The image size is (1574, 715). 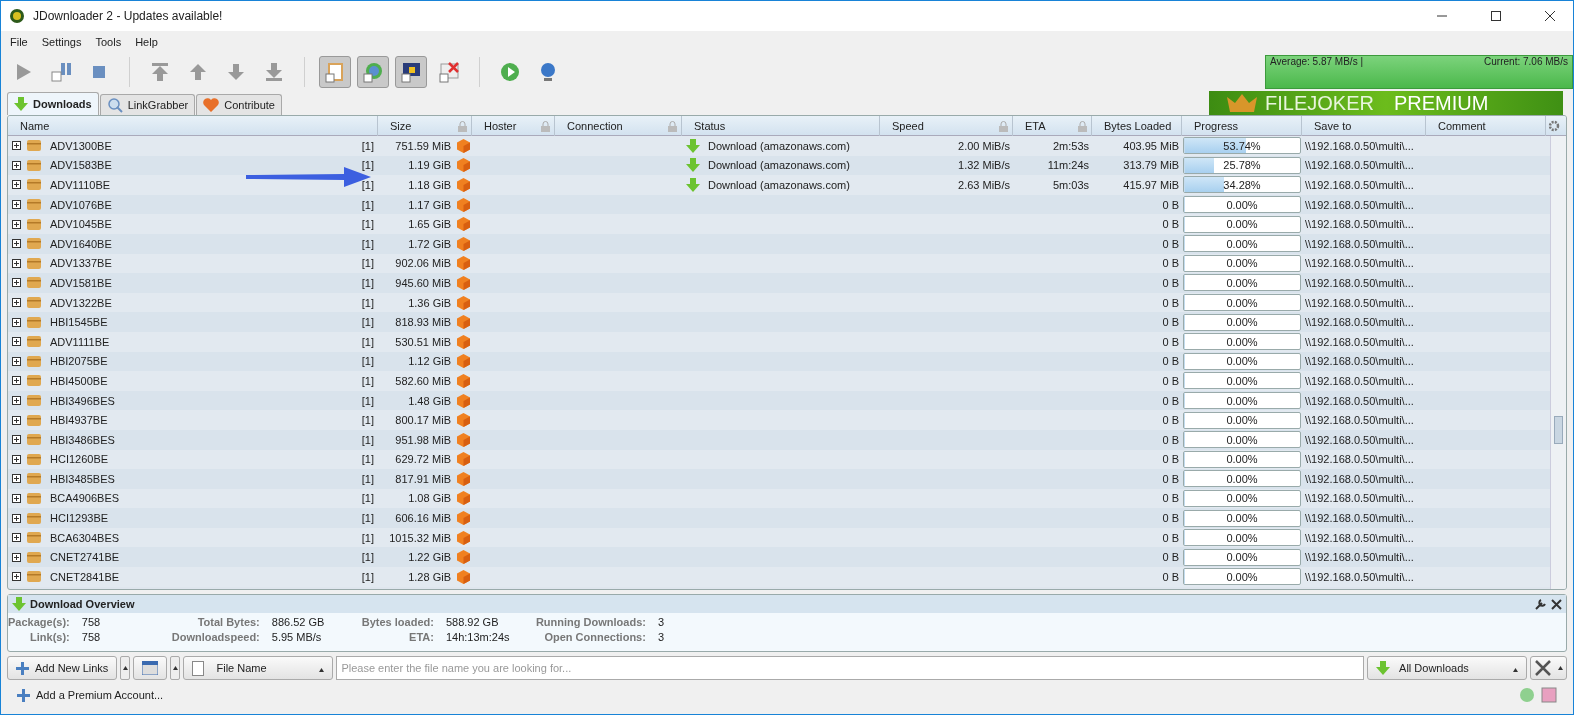 What do you see at coordinates (429, 557) in the screenshot?
I see `size-cell-text: 1.22 GiB` at bounding box center [429, 557].